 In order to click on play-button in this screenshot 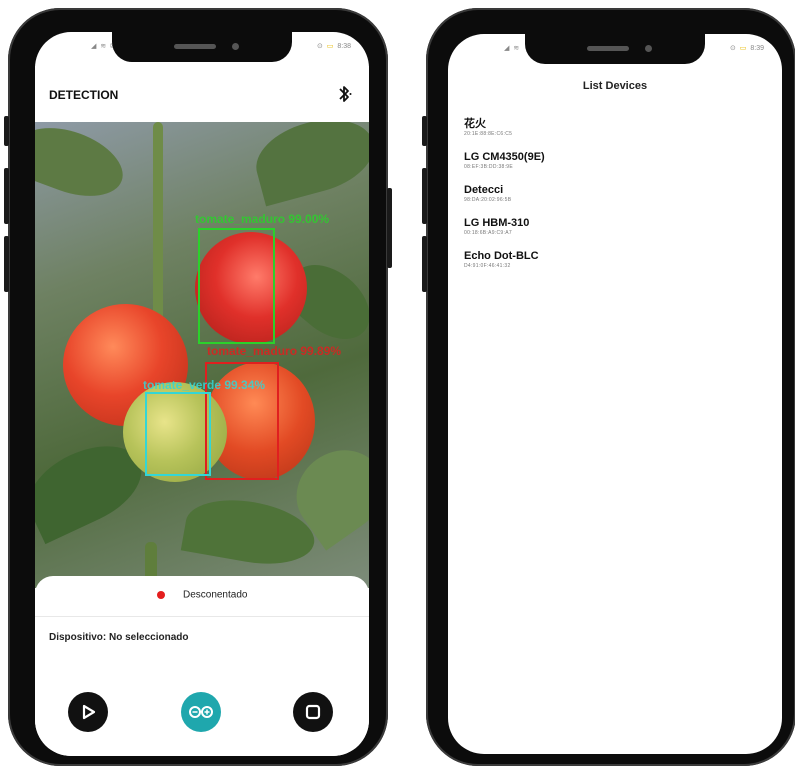, I will do `click(88, 712)`.